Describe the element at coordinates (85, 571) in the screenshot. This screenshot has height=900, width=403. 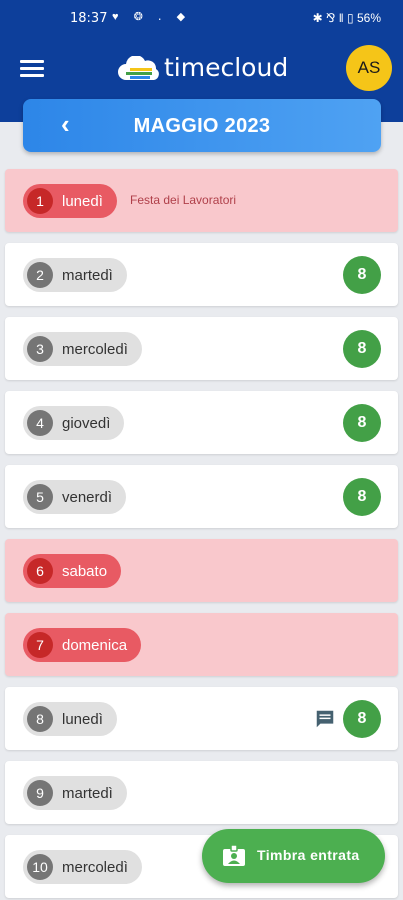
I see `weekday-label: sabato` at that location.